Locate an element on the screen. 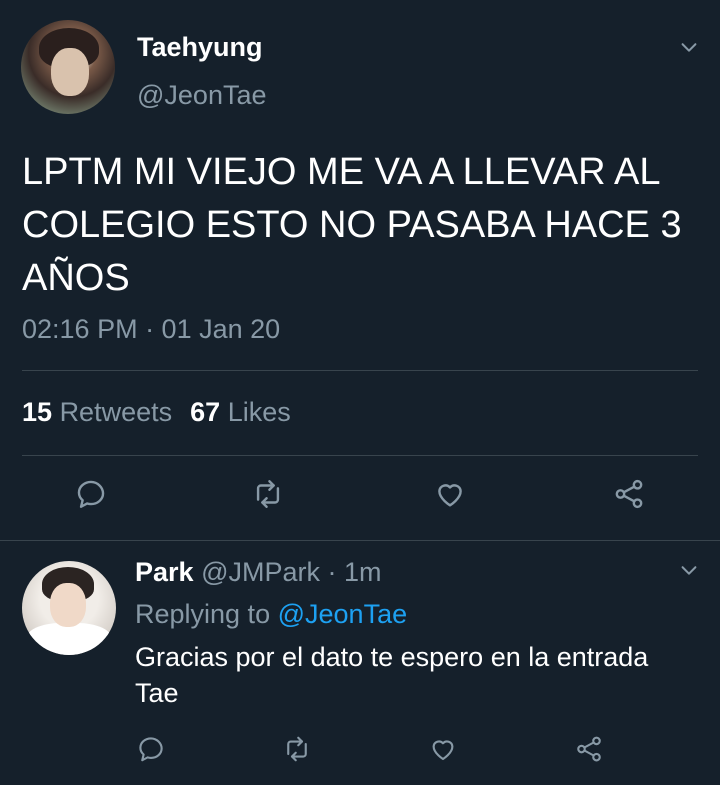 This screenshot has height=785, width=720. display-name: Taehyung is located at coordinates (200, 47).